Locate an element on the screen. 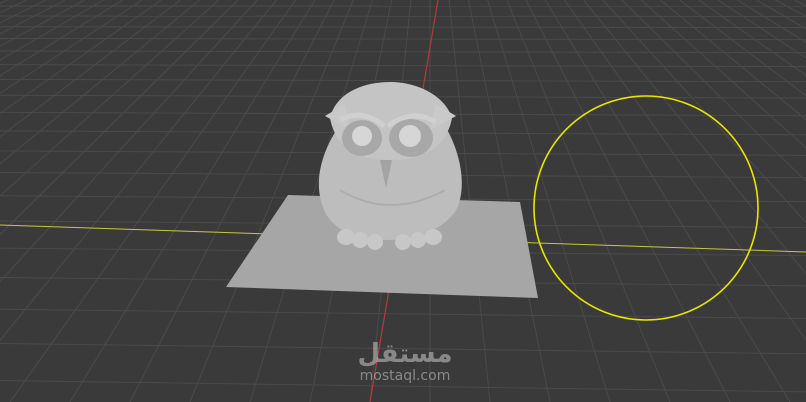  watermark-latin-text: mostaql.com is located at coordinates (405, 376).